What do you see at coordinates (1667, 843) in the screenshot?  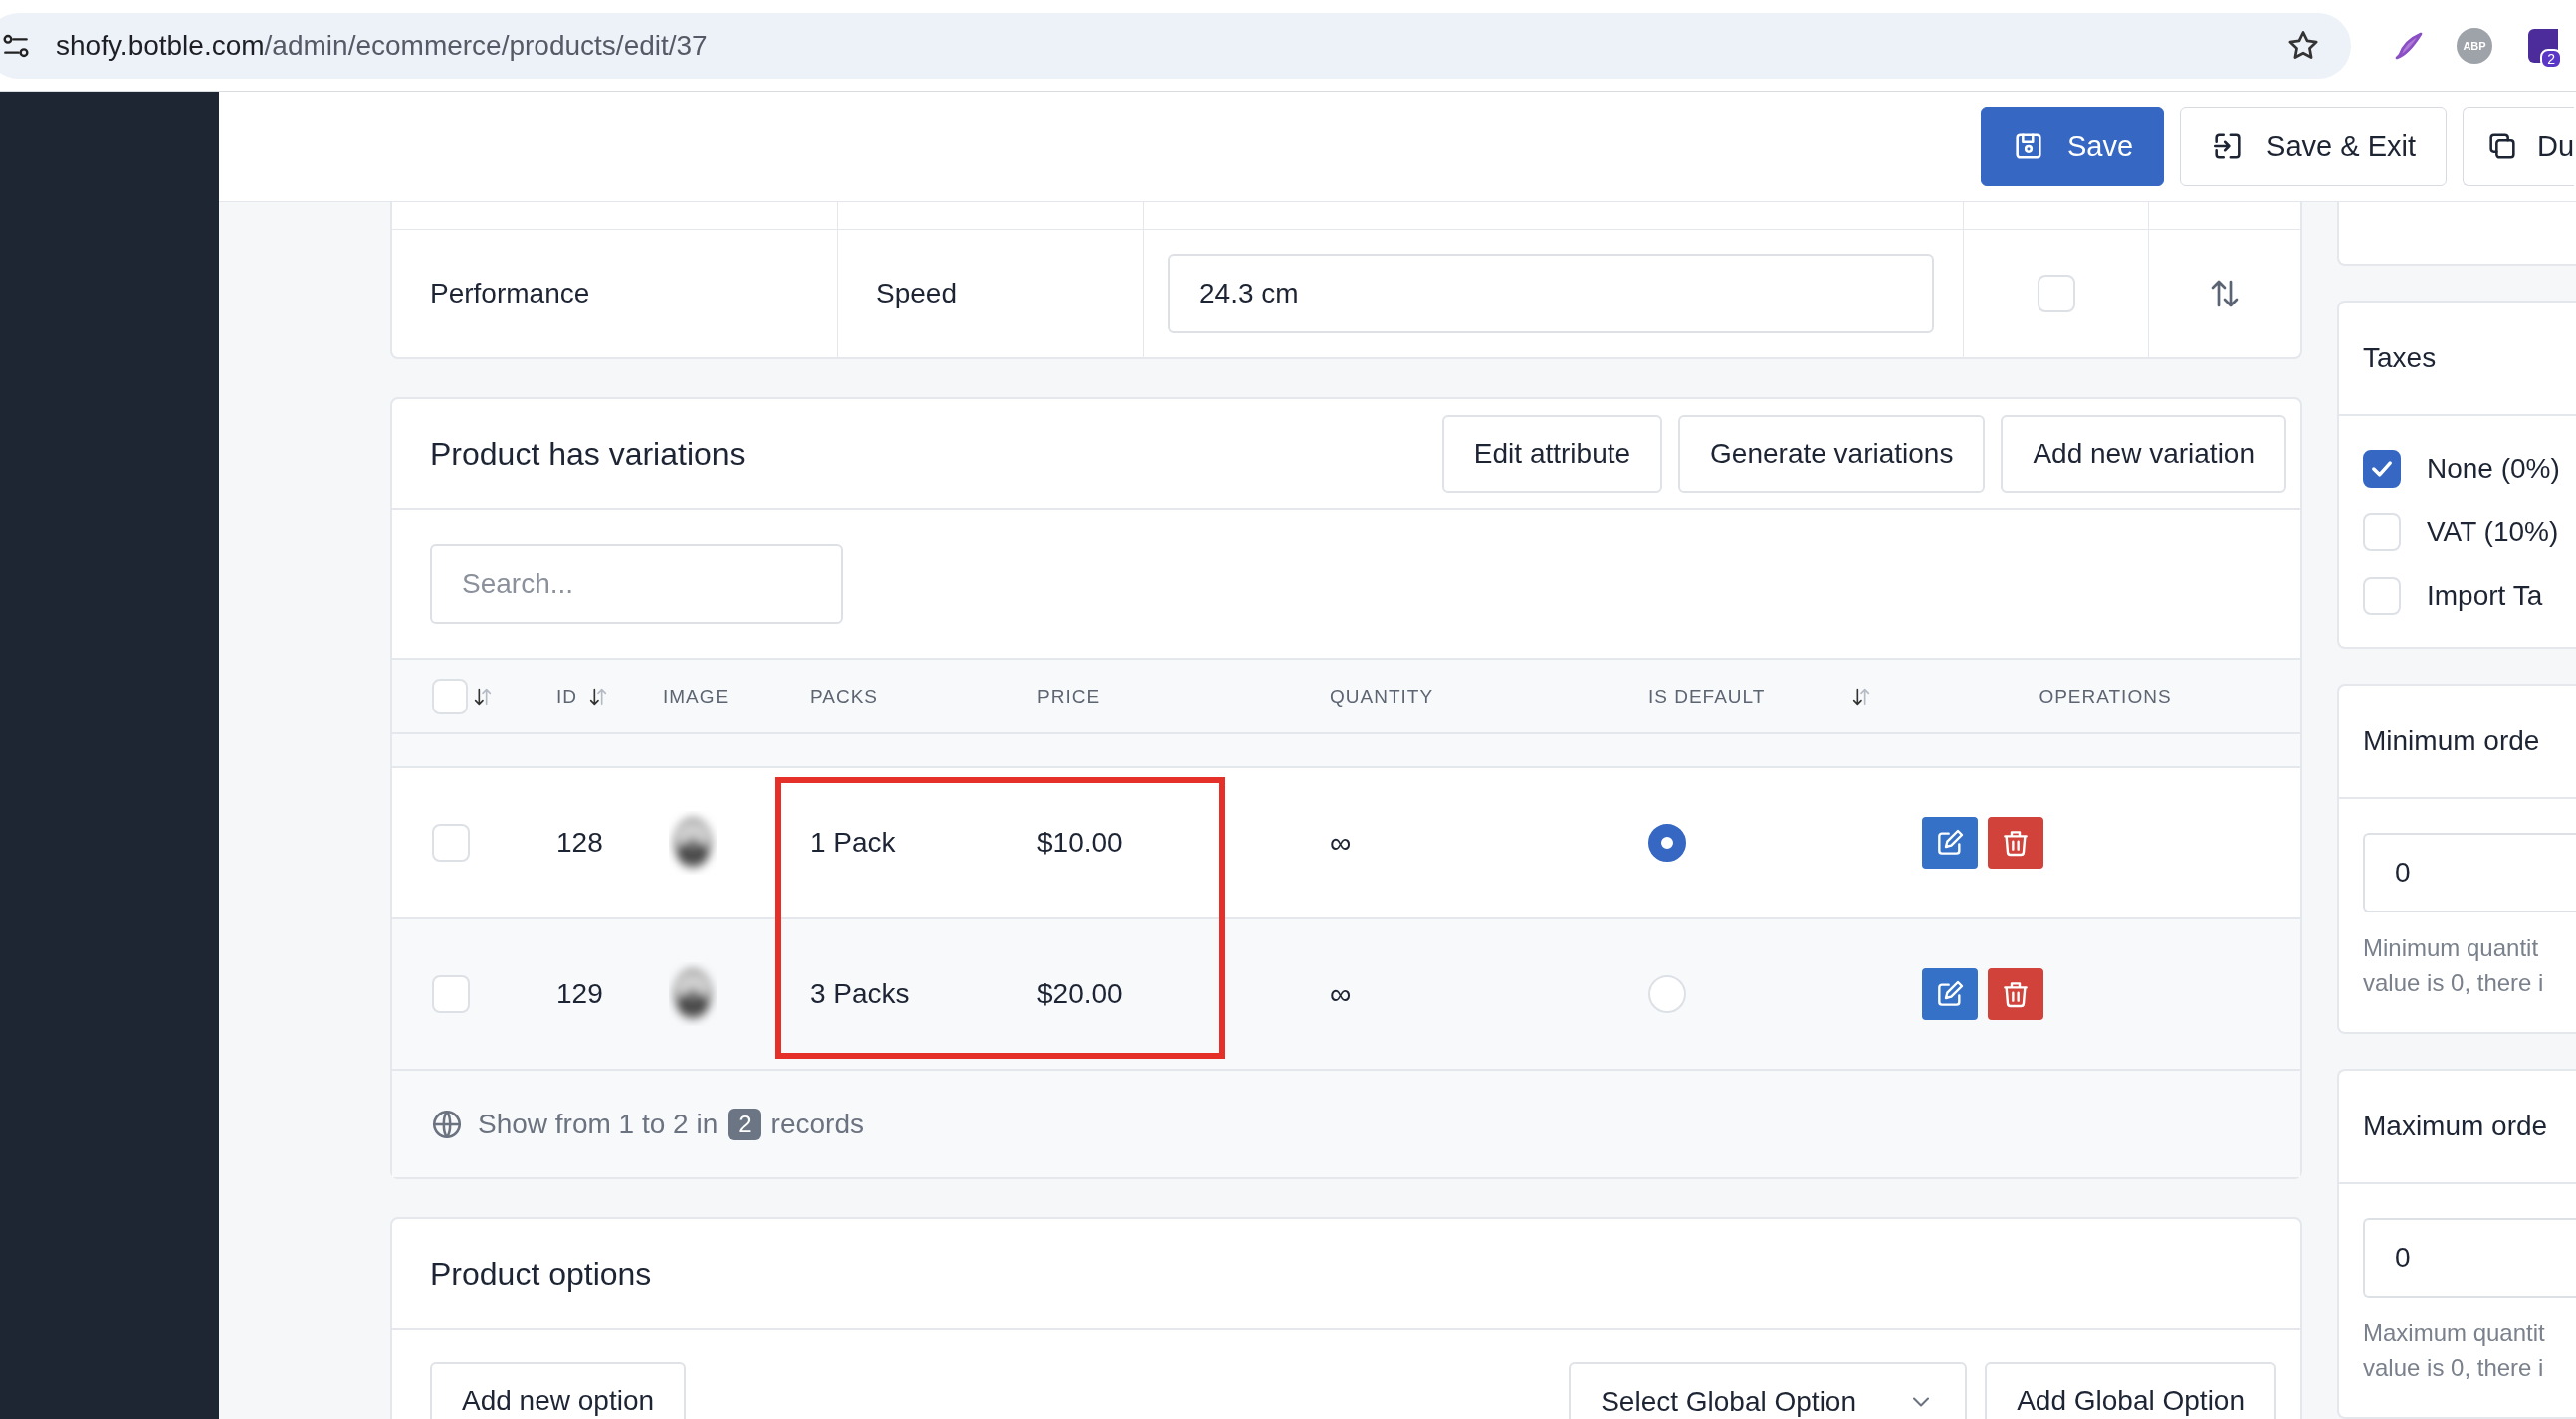 I see `radio-button` at bounding box center [1667, 843].